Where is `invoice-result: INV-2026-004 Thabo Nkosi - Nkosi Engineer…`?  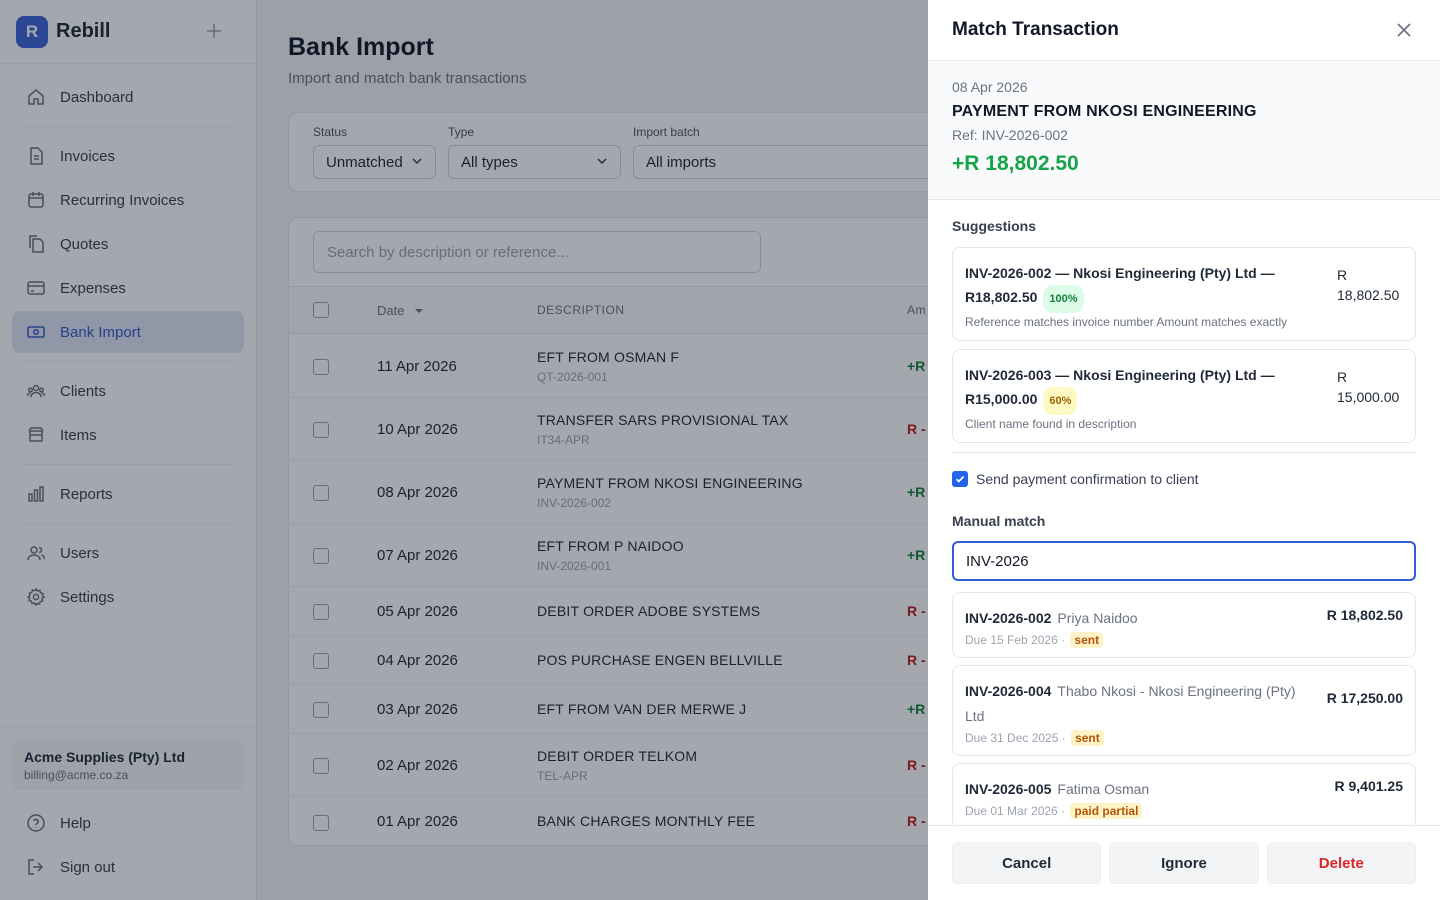
invoice-result: INV-2026-004 Thabo Nkosi - Nkosi Engineer… is located at coordinates (1184, 710).